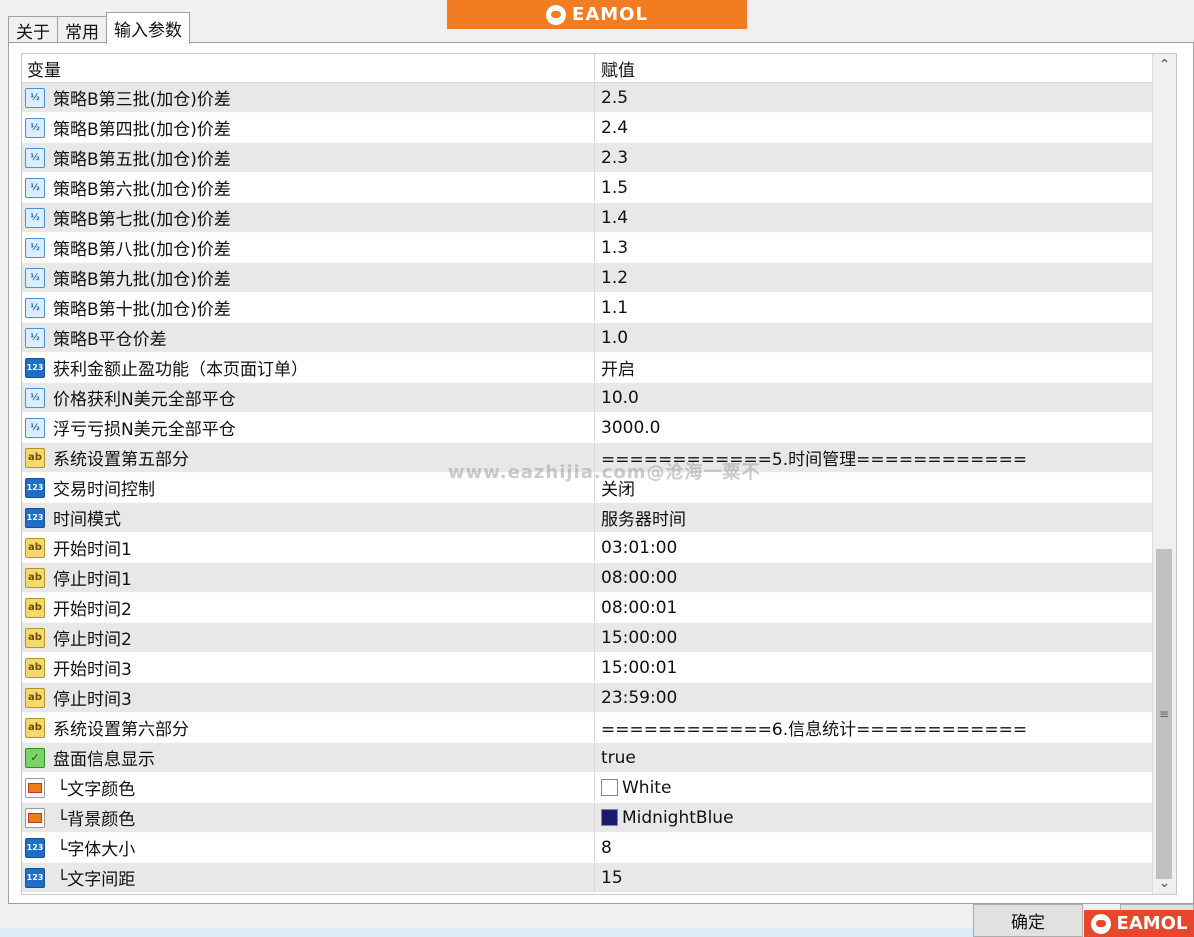 The image size is (1194, 937). Describe the element at coordinates (92, 700) in the screenshot. I see `parameter-name: 停止时间3` at that location.